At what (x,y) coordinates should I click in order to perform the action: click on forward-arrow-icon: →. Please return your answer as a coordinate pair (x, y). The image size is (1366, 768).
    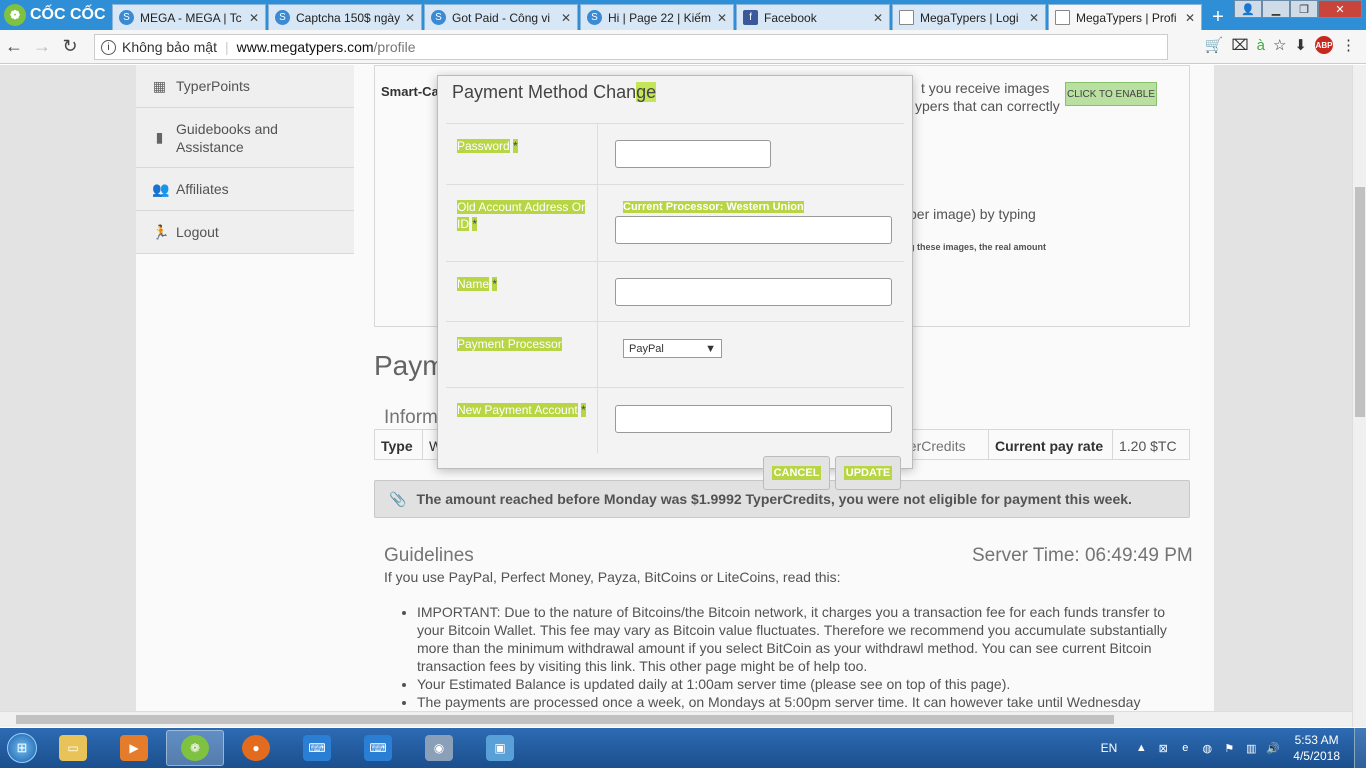
    Looking at the image, I should click on (42, 46).